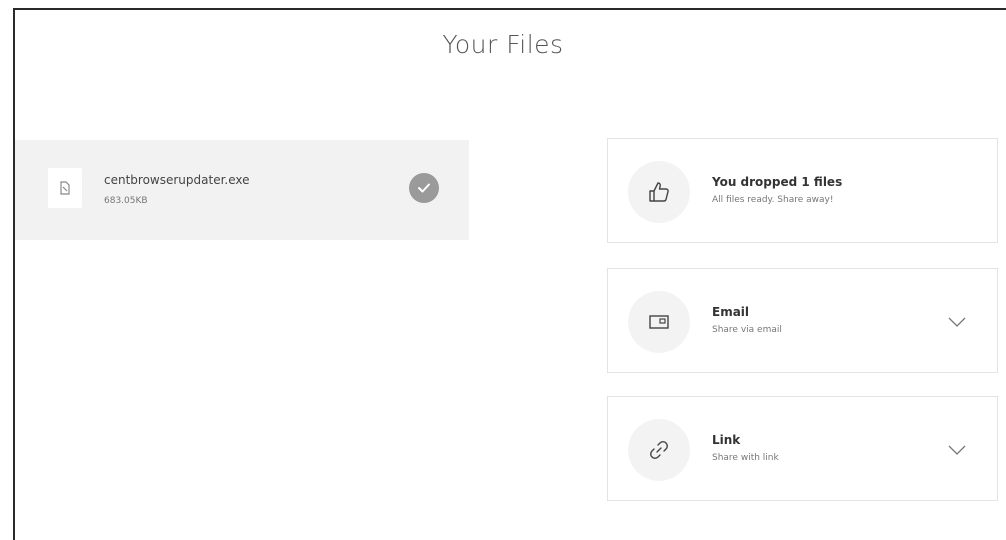 The width and height of the screenshot is (1006, 540). I want to click on link-option-subtitle: Share with link, so click(745, 458).